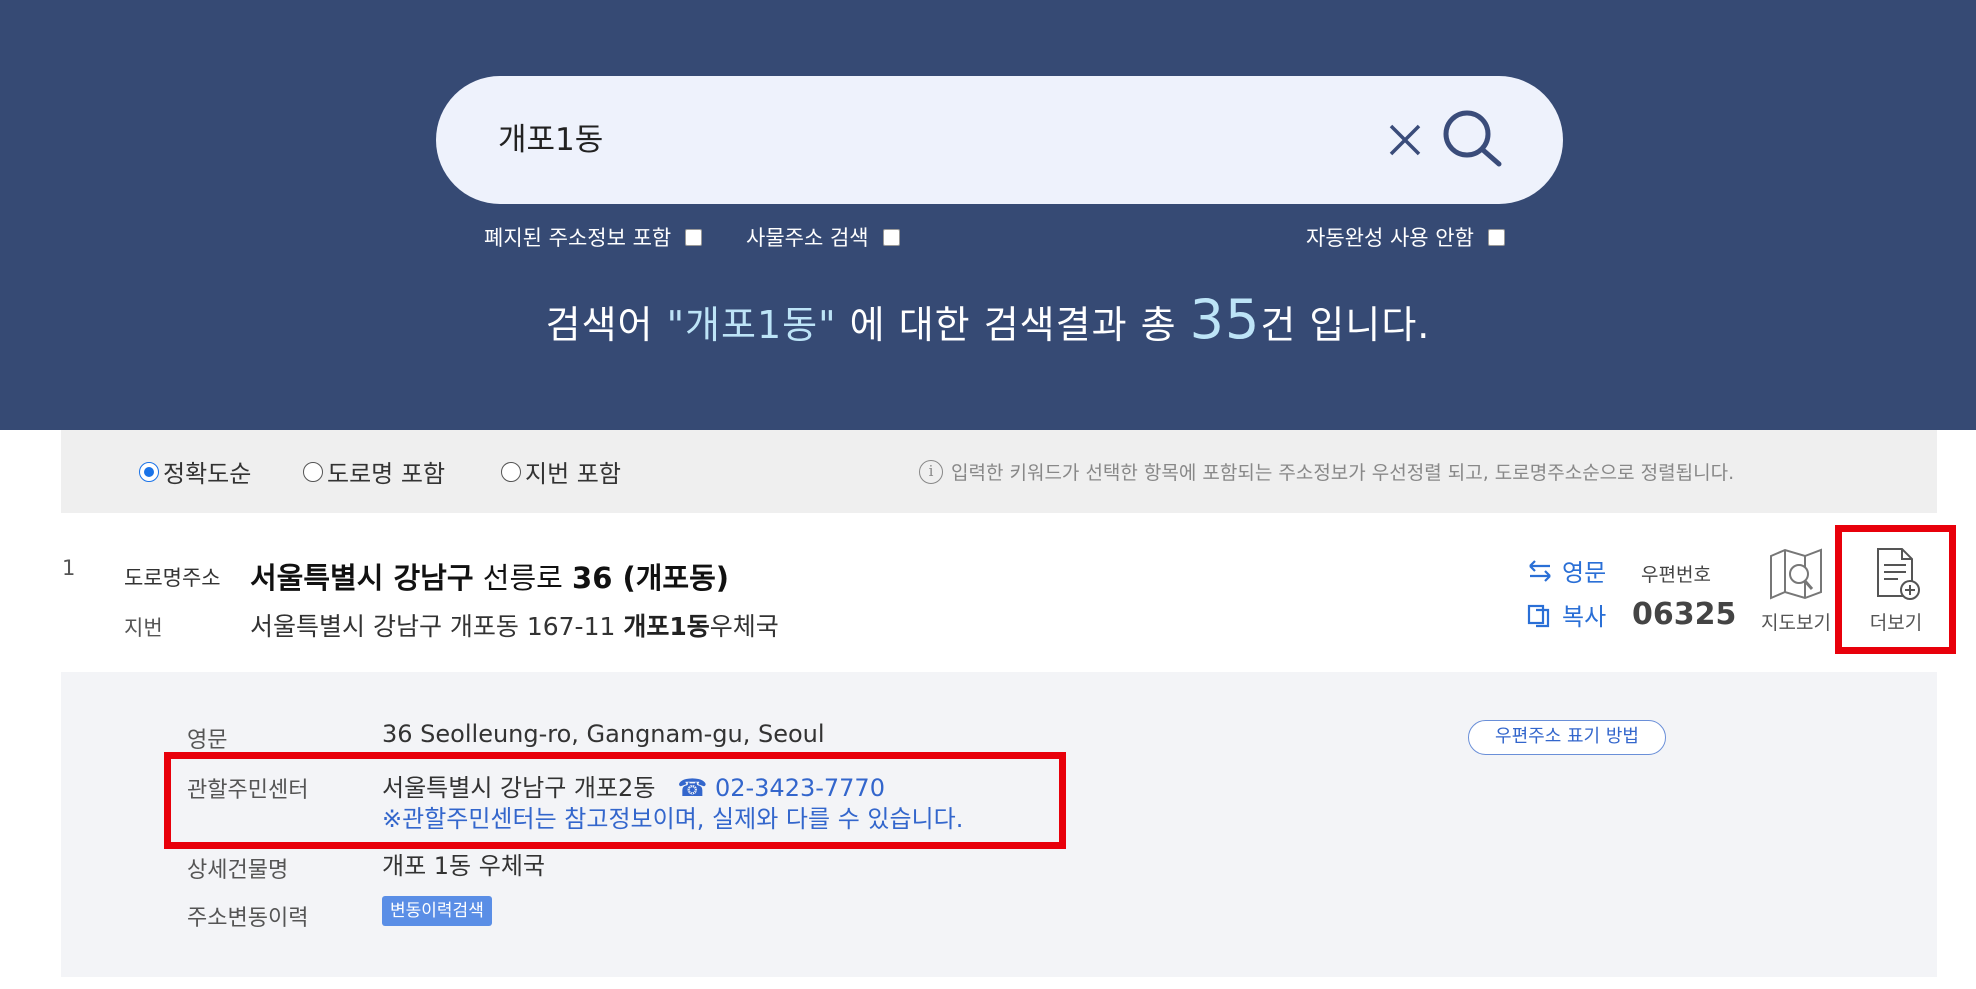 This screenshot has height=989, width=1976. I want to click on summary-count: 35, so click(1225, 319).